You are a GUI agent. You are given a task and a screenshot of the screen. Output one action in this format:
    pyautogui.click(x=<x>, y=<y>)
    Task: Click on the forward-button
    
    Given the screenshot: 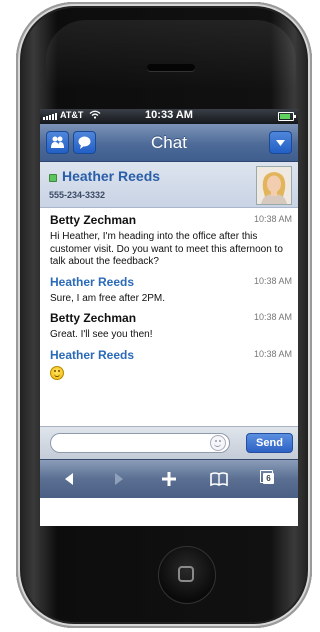 What is the action you would take?
    pyautogui.click(x=118, y=479)
    